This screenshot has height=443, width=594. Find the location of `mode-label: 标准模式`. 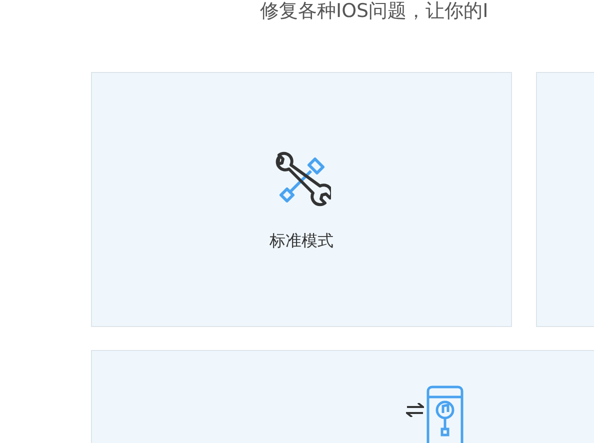

mode-label: 标准模式 is located at coordinates (302, 241).